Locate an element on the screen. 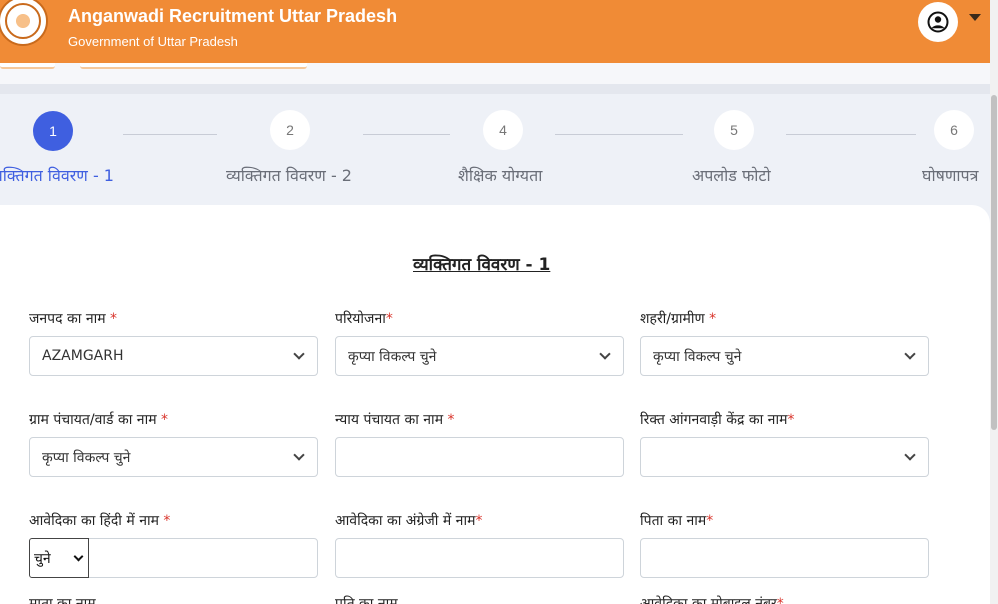 The width and height of the screenshot is (998, 604). name-prefix-value: चुने is located at coordinates (42, 558).